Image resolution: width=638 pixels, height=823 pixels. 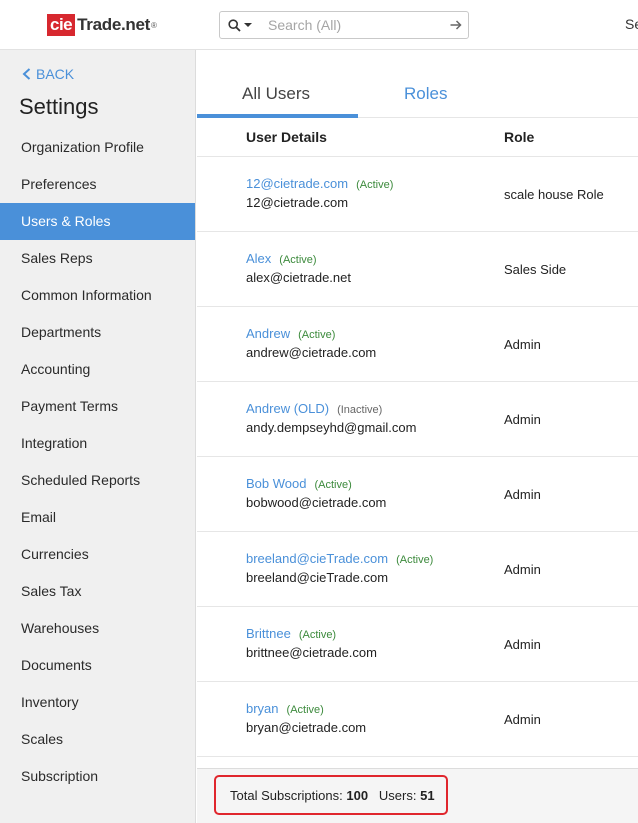 What do you see at coordinates (631, 24) in the screenshot?
I see `header-menu-truncated: Se` at bounding box center [631, 24].